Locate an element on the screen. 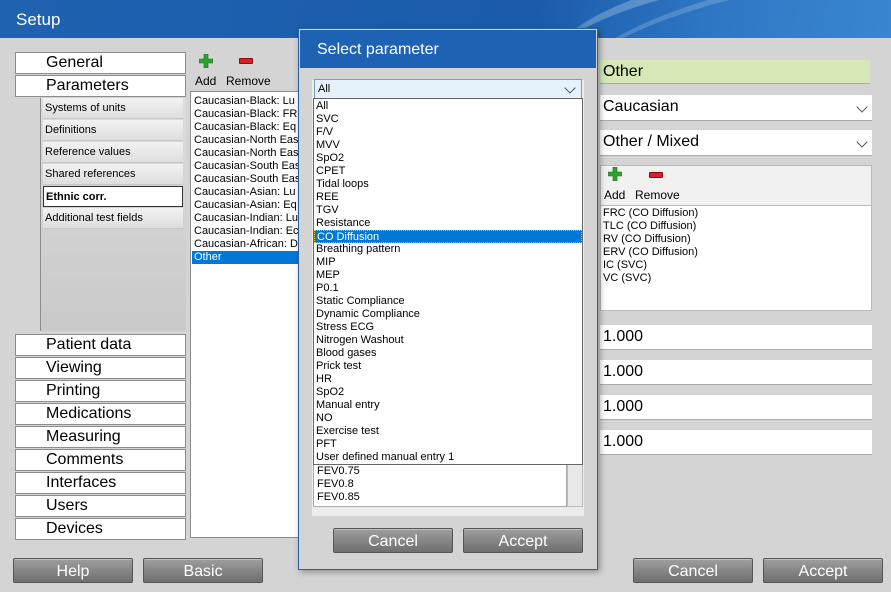 The width and height of the screenshot is (891, 592). factor-field-3: 1.000 is located at coordinates (736, 407).